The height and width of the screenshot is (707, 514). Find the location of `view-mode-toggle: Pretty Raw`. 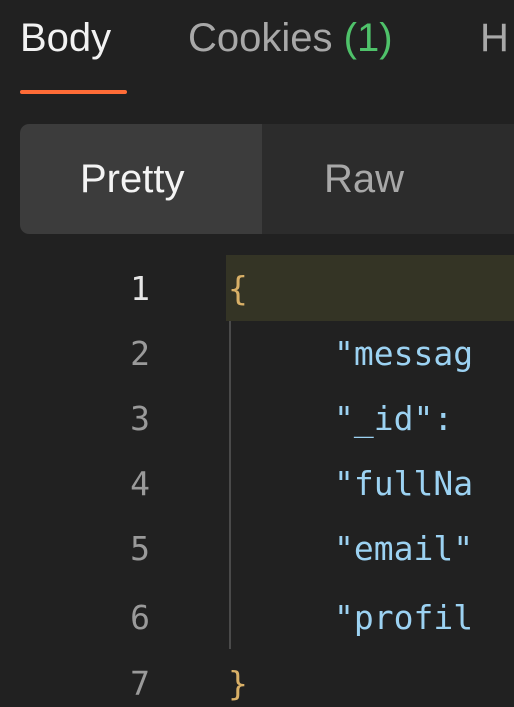

view-mode-toggle: Pretty Raw is located at coordinates (267, 179).